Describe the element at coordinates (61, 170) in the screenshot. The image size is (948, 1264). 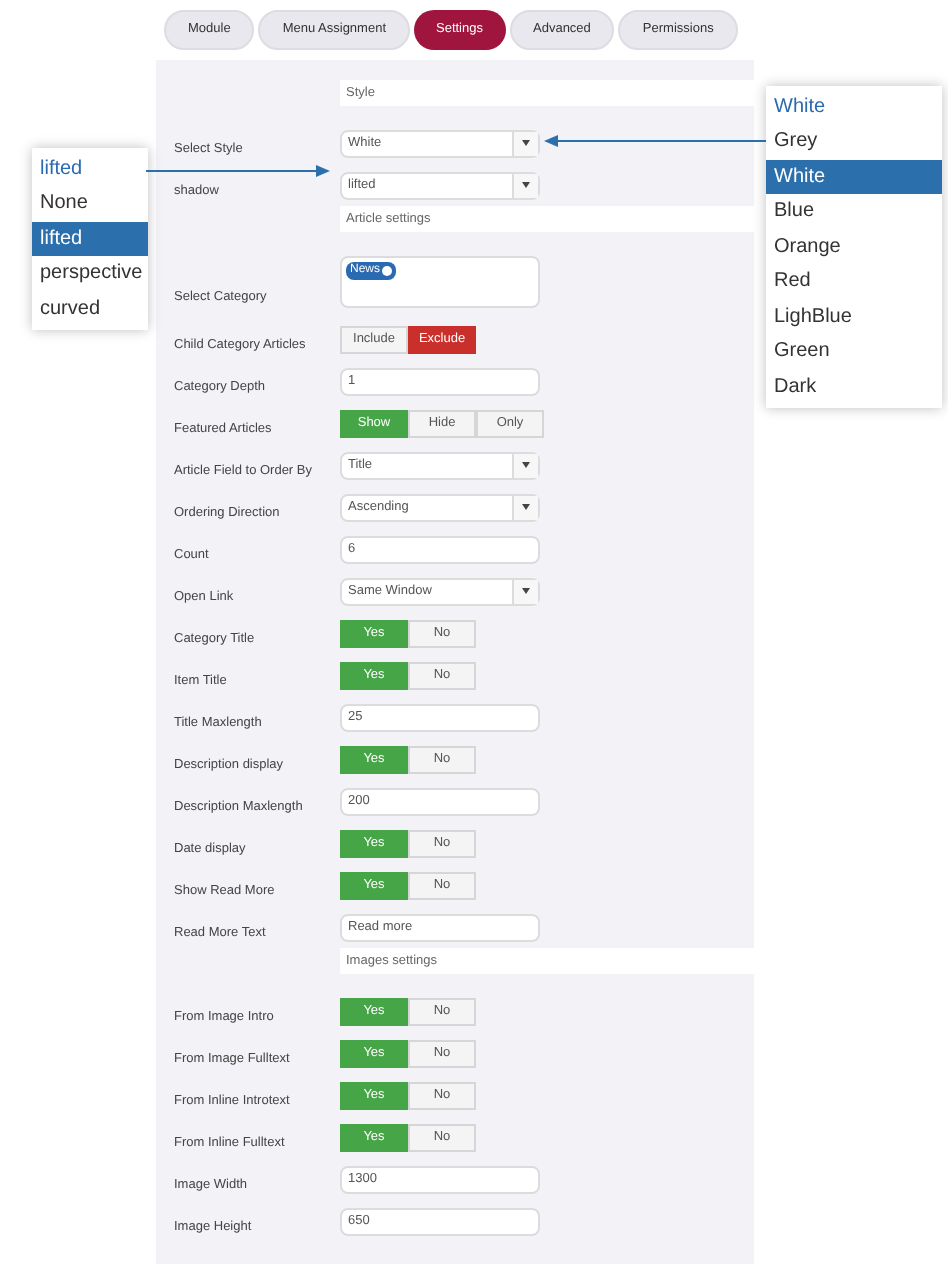
I see `menu-title: lifted` at that location.